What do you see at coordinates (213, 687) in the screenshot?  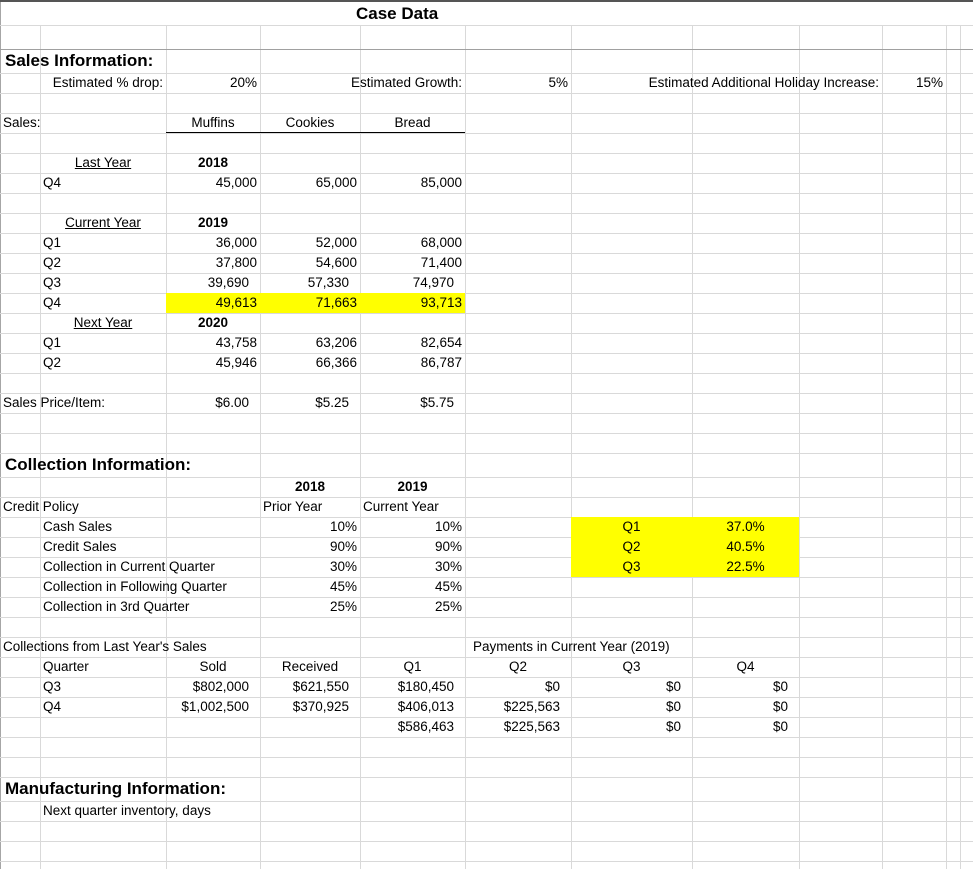 I see `collection-sold: $802,000` at bounding box center [213, 687].